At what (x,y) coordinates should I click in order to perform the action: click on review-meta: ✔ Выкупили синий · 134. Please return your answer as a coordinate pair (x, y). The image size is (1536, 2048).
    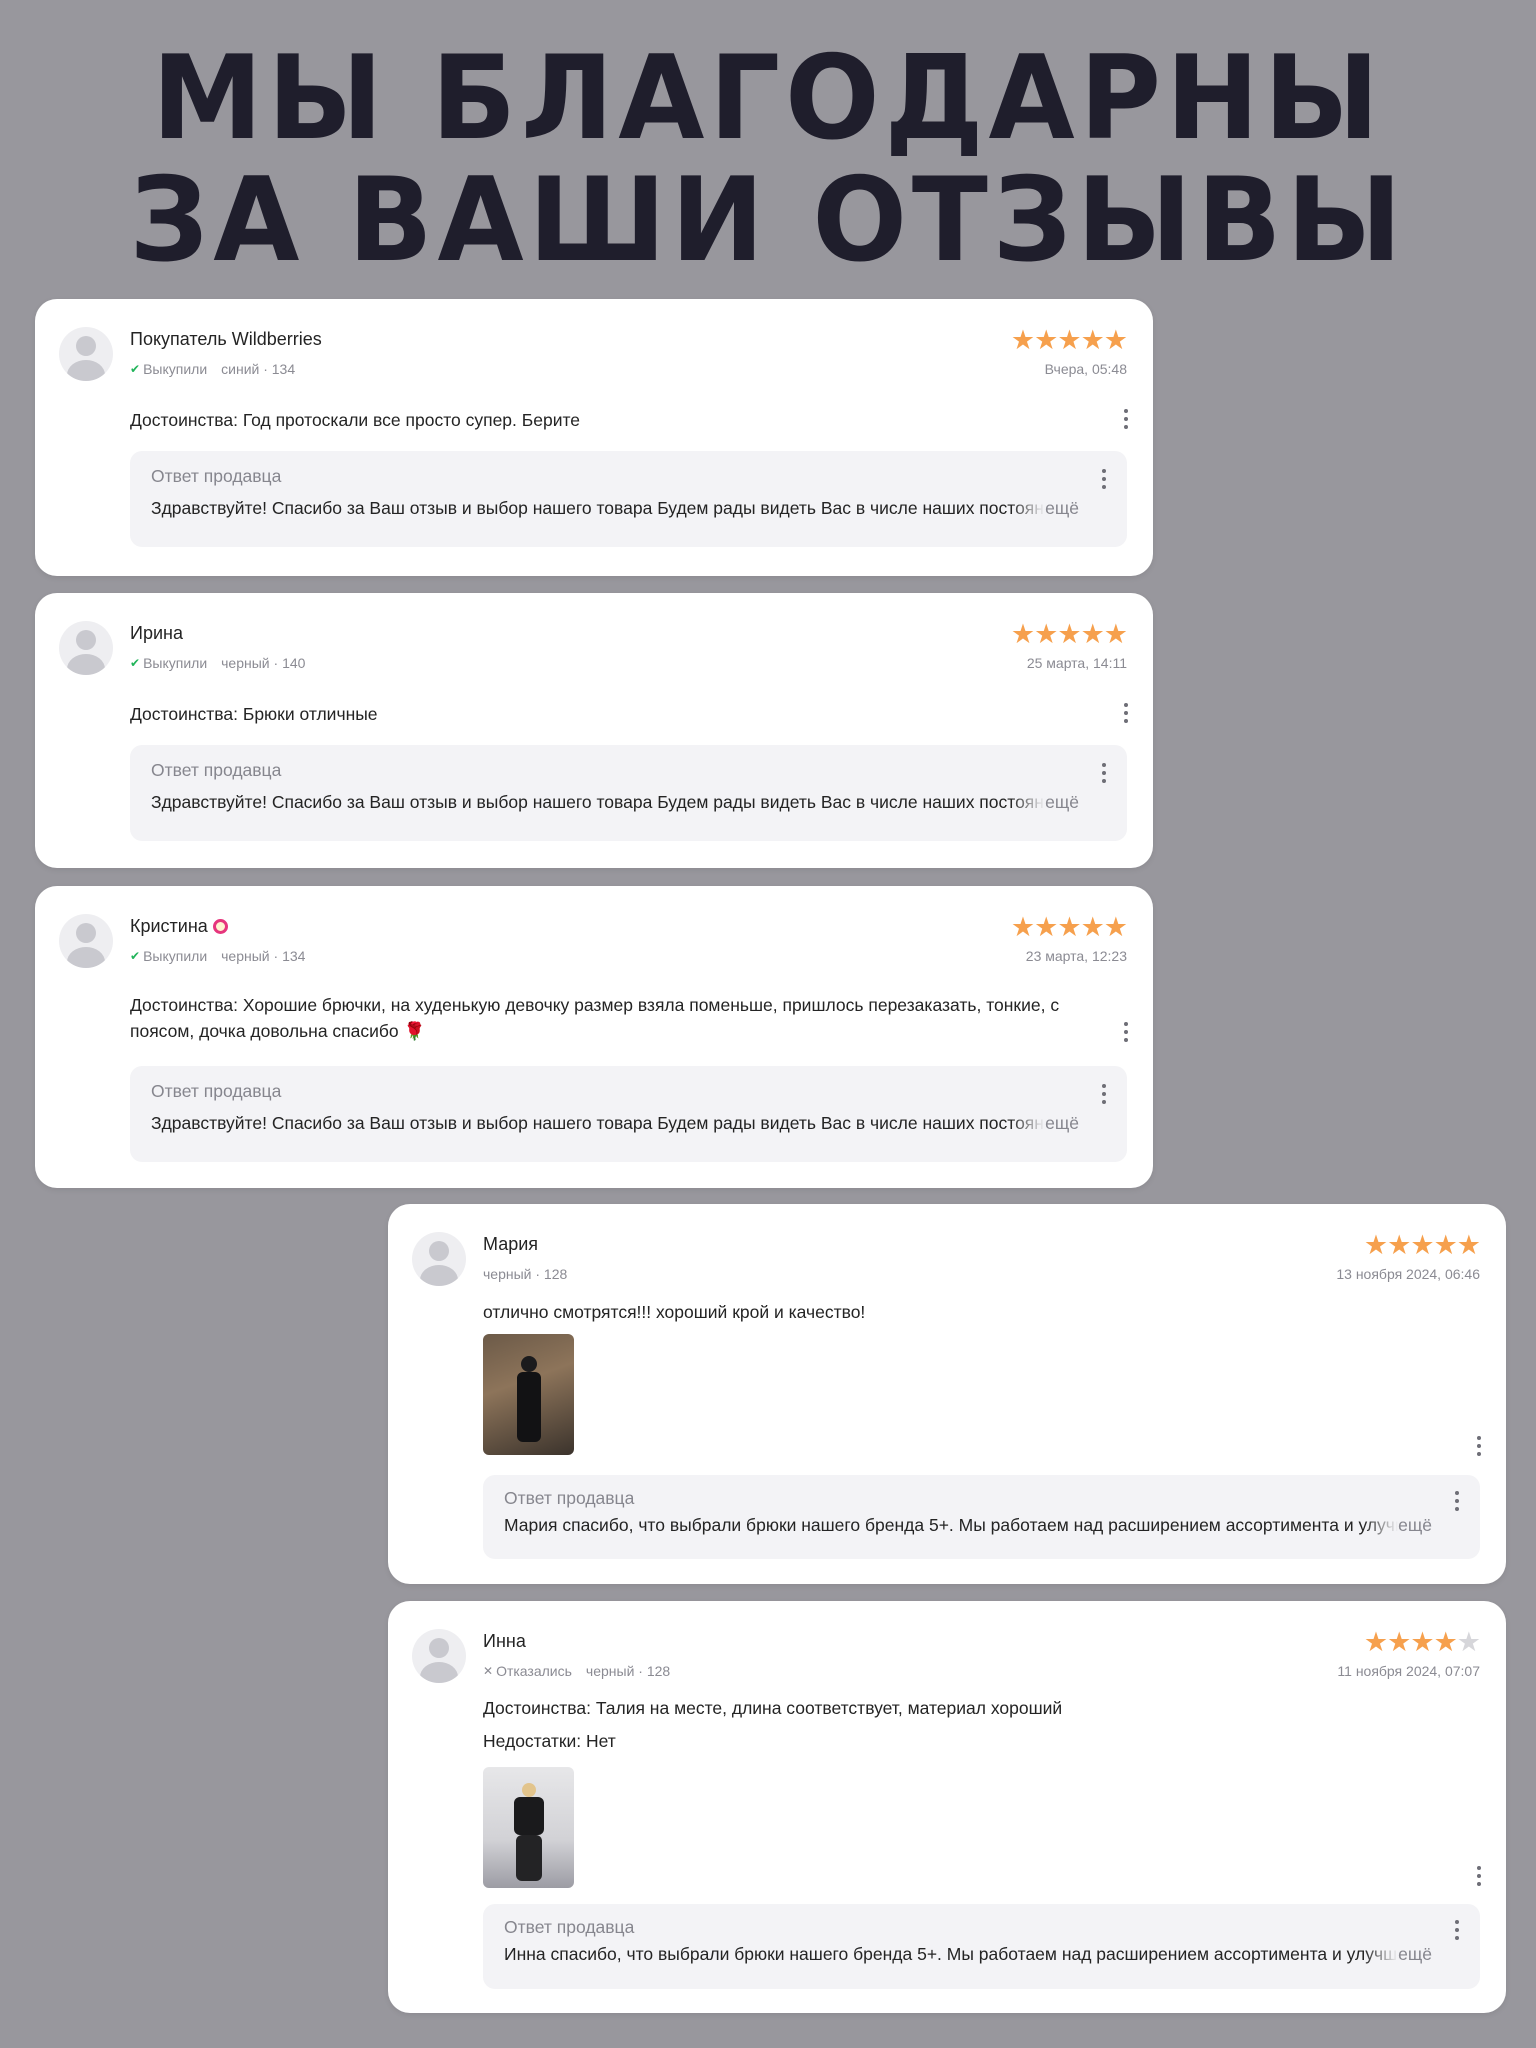
    Looking at the image, I should click on (212, 369).